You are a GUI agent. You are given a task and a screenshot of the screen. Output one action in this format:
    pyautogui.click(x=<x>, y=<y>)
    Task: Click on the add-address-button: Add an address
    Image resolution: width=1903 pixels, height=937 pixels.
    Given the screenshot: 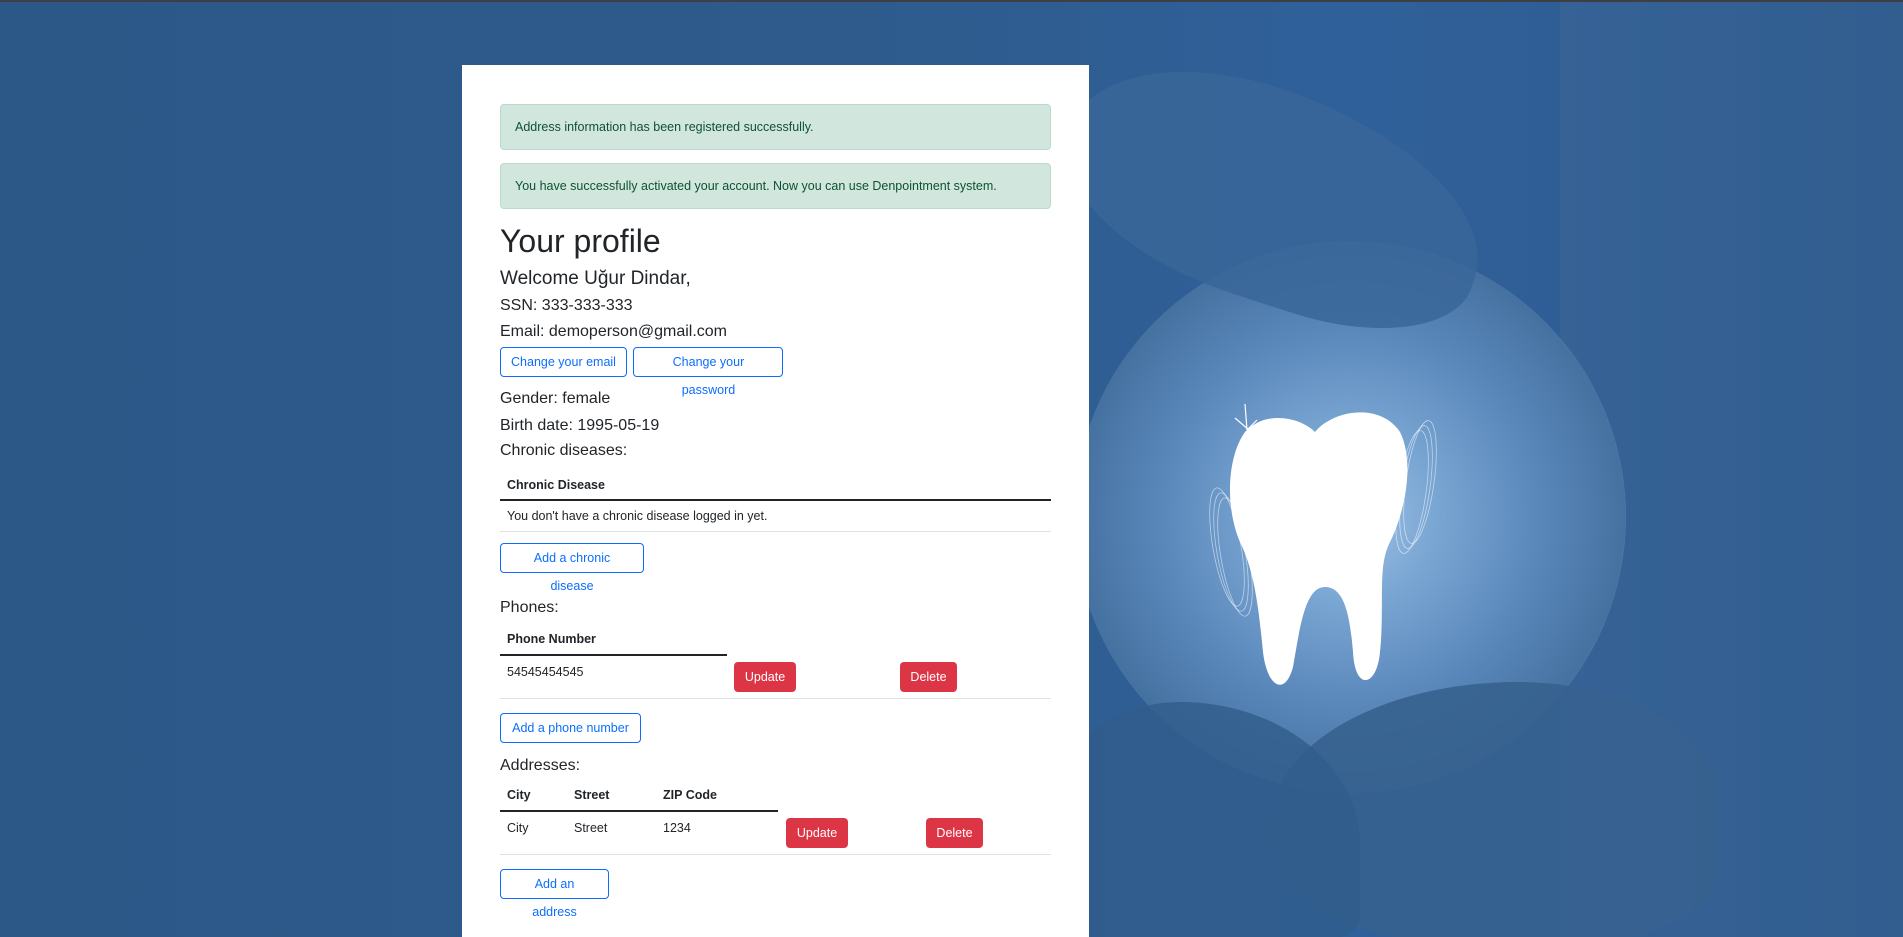 What is the action you would take?
    pyautogui.click(x=554, y=894)
    